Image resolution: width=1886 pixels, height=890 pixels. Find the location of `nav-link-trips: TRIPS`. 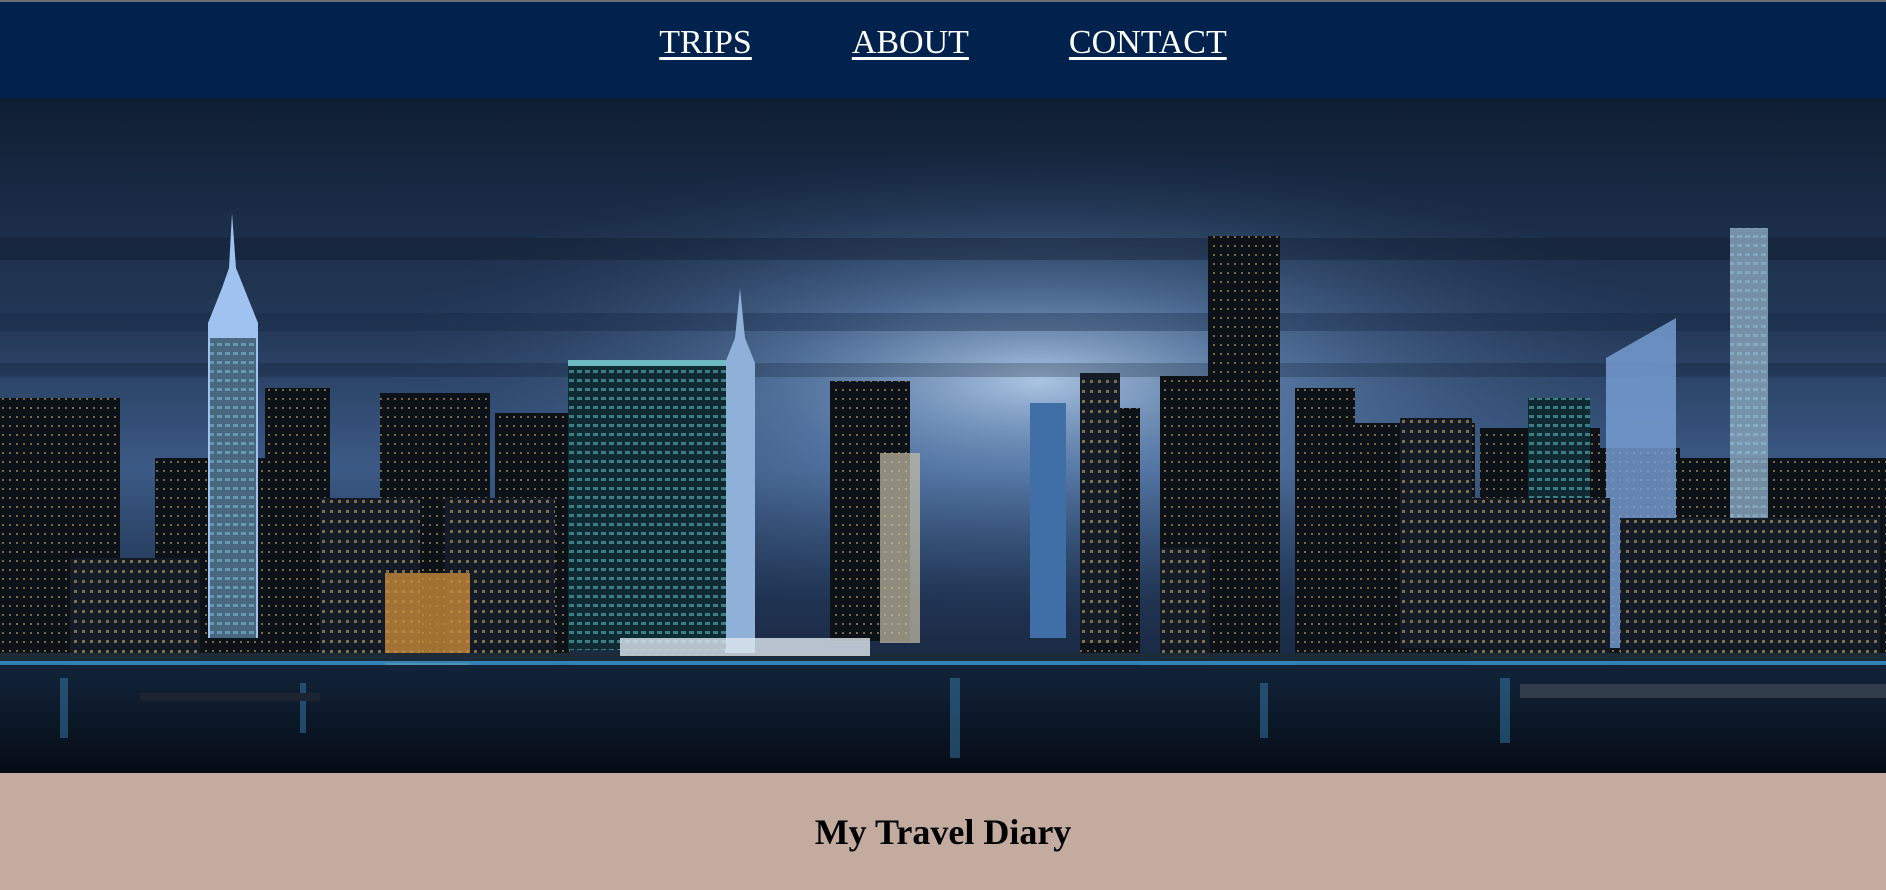

nav-link-trips: TRIPS is located at coordinates (705, 43).